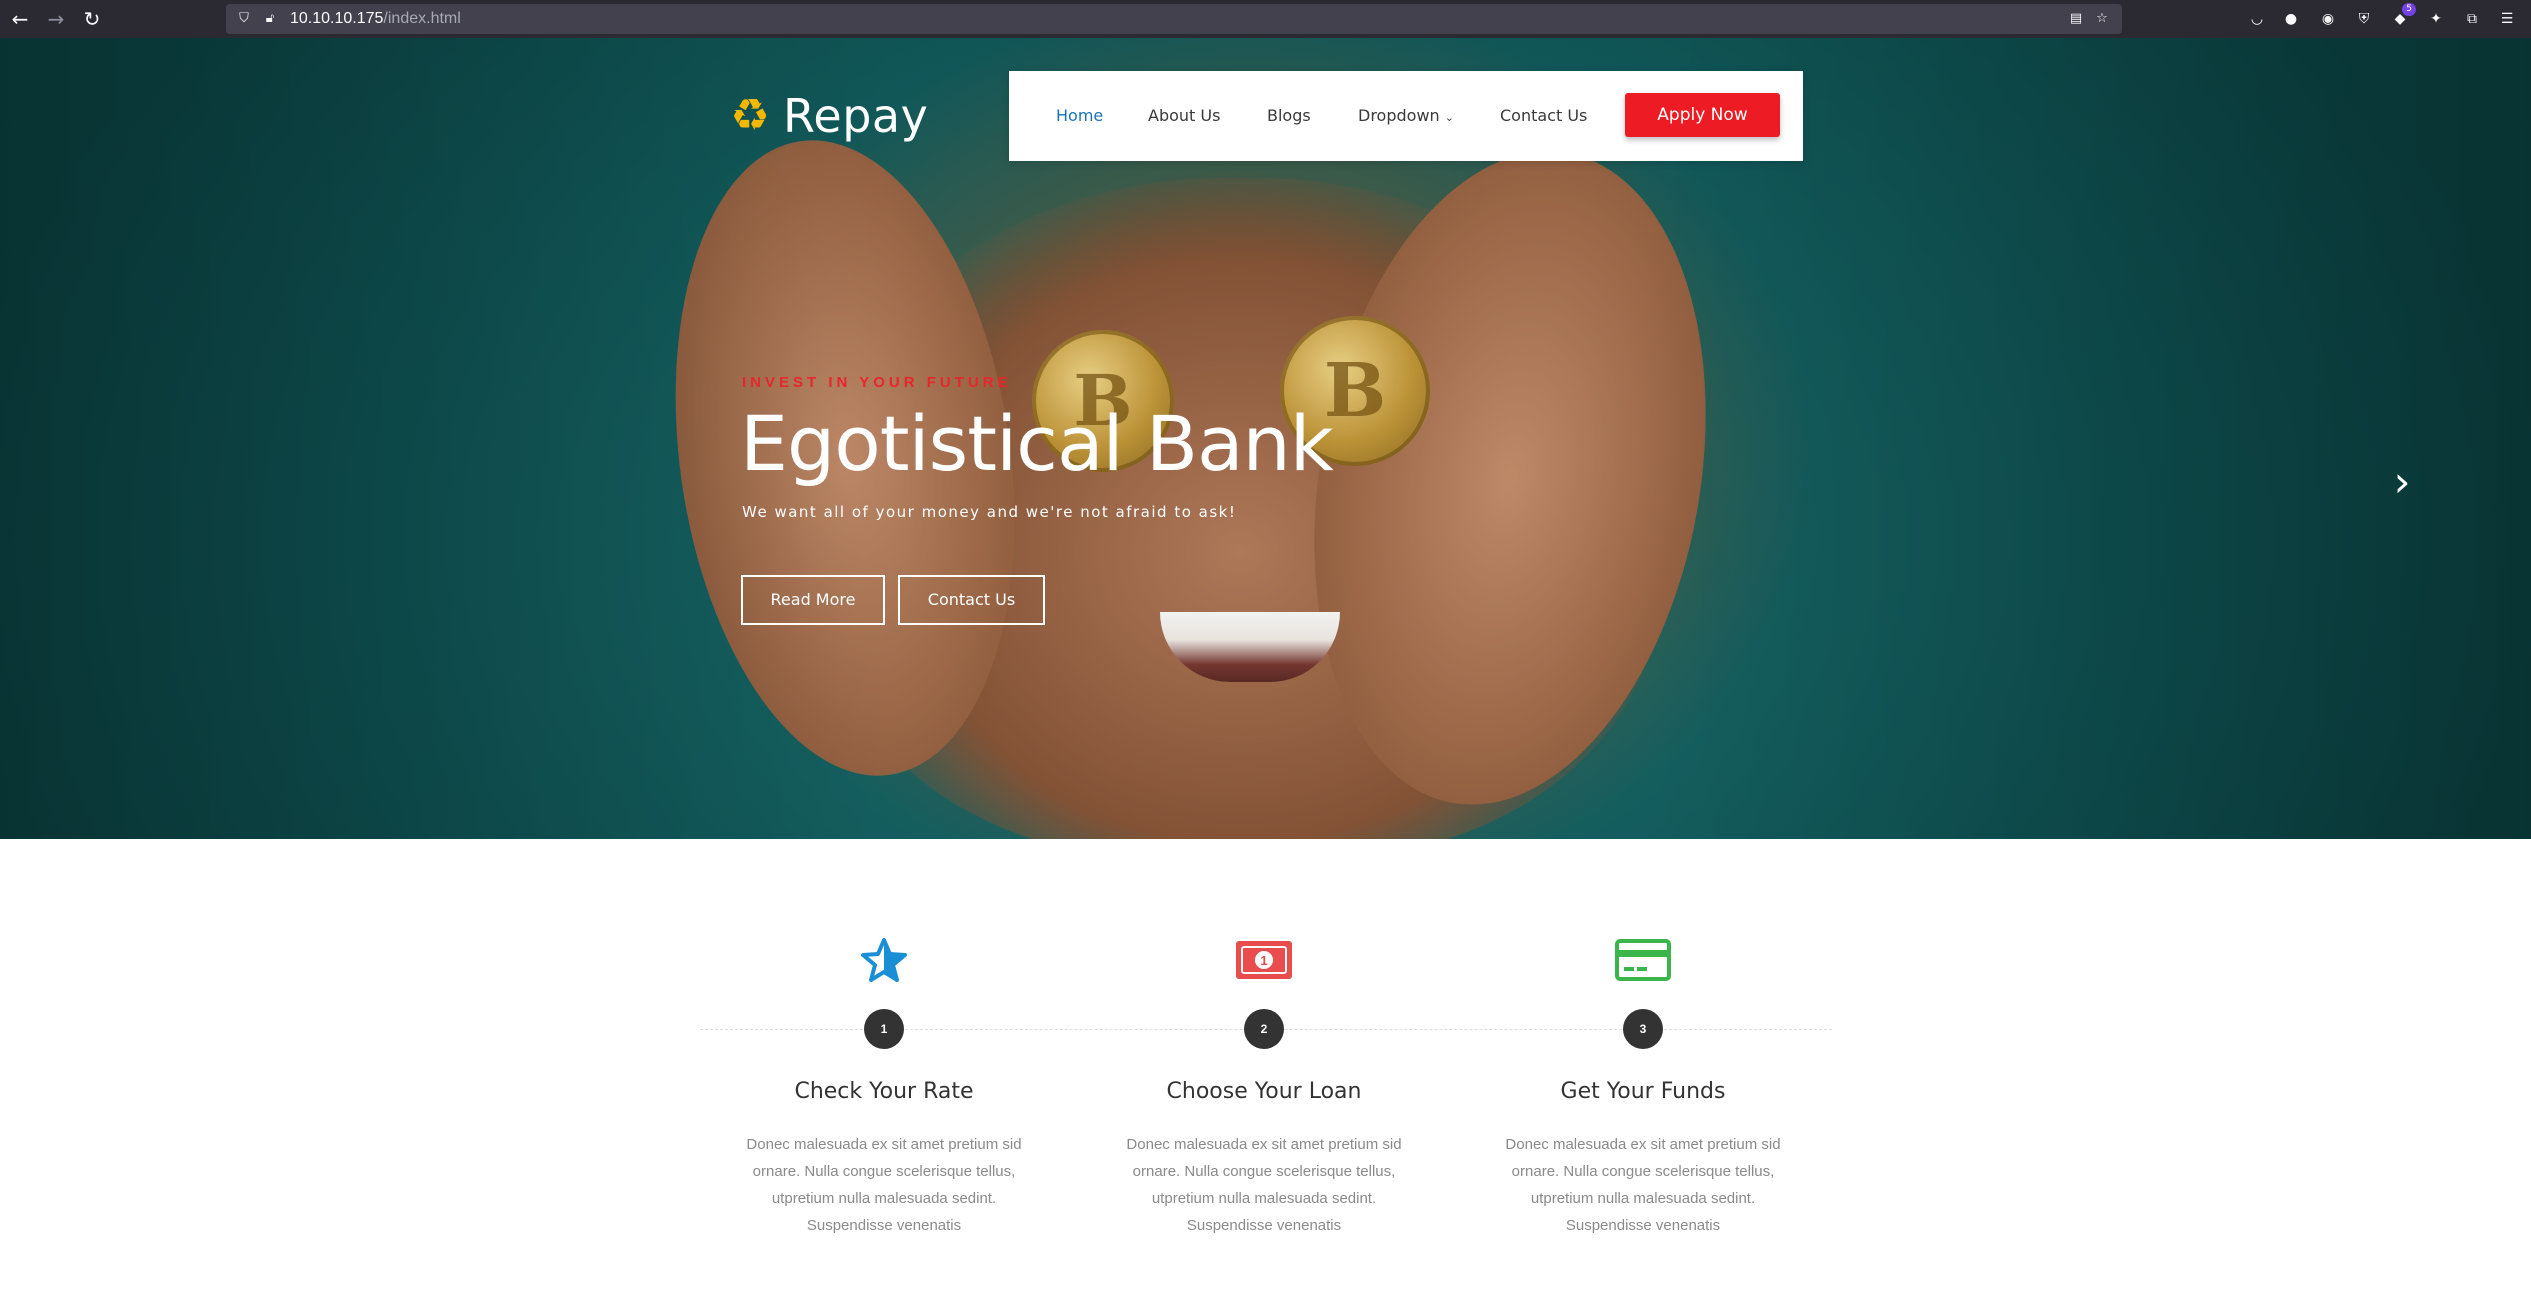 The width and height of the screenshot is (2531, 1311). What do you see at coordinates (2409, 9) in the screenshot?
I see `extension-badge: 5` at bounding box center [2409, 9].